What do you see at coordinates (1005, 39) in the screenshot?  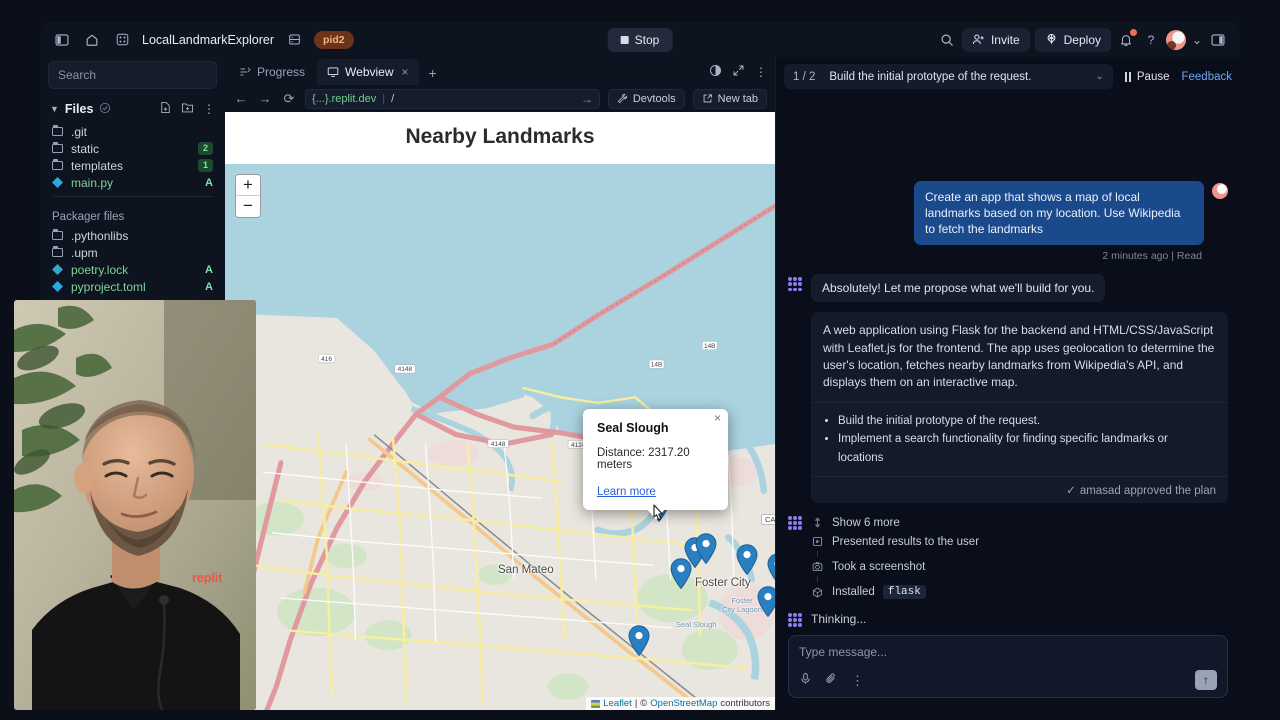 I see `invite-label: Invite` at bounding box center [1005, 39].